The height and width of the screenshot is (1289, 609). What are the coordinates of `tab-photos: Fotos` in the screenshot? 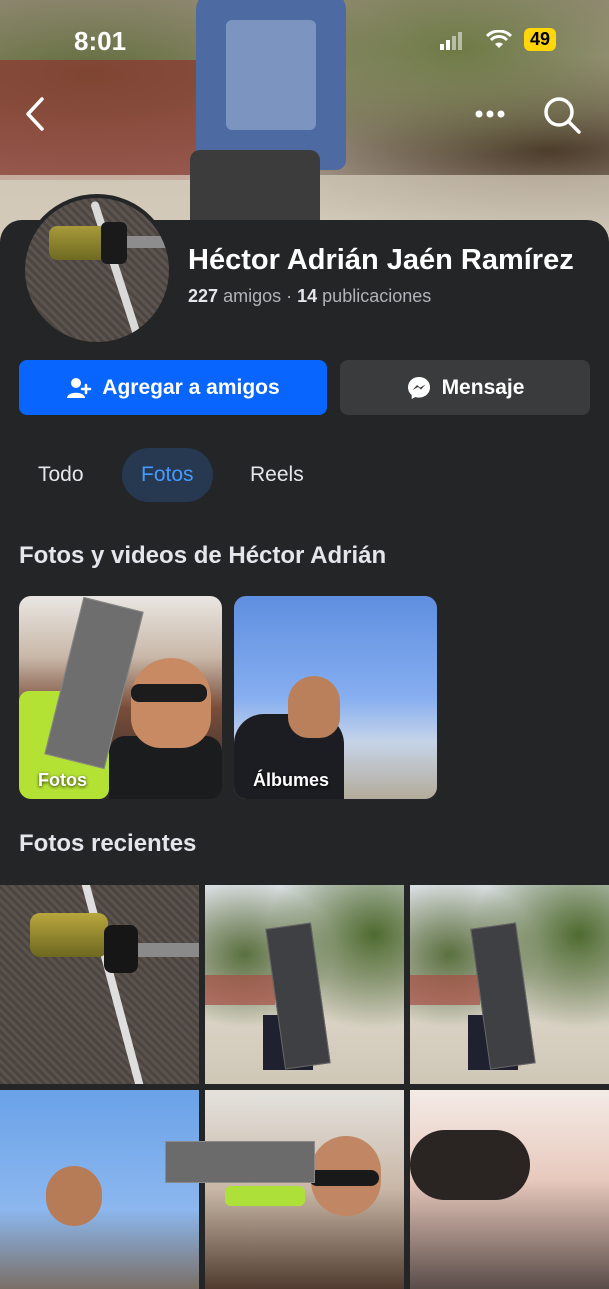 It's located at (167, 475).